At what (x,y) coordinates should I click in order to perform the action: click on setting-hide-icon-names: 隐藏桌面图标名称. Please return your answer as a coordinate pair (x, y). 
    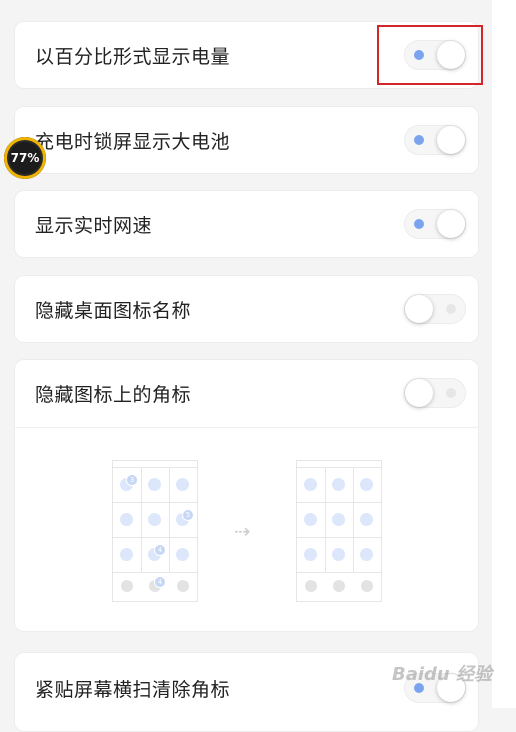
    Looking at the image, I should click on (246, 309).